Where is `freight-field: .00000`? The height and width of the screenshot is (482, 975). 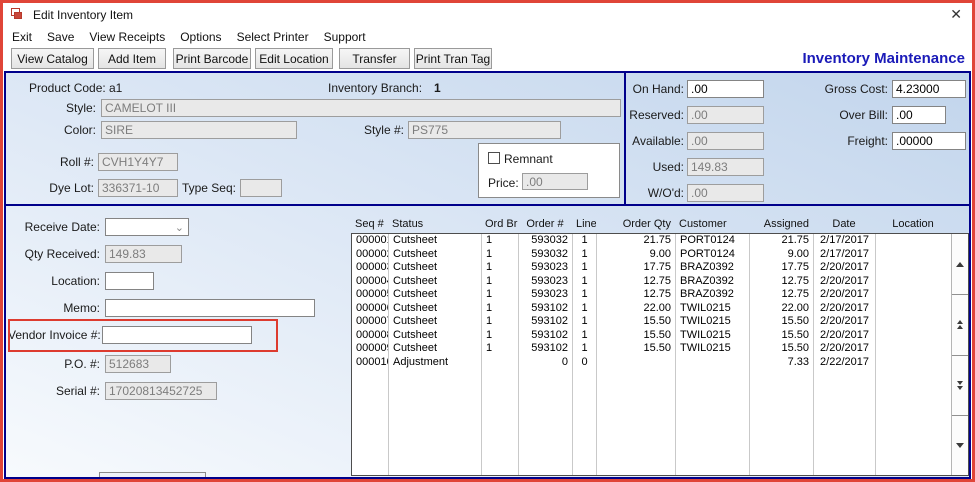 freight-field: .00000 is located at coordinates (929, 141).